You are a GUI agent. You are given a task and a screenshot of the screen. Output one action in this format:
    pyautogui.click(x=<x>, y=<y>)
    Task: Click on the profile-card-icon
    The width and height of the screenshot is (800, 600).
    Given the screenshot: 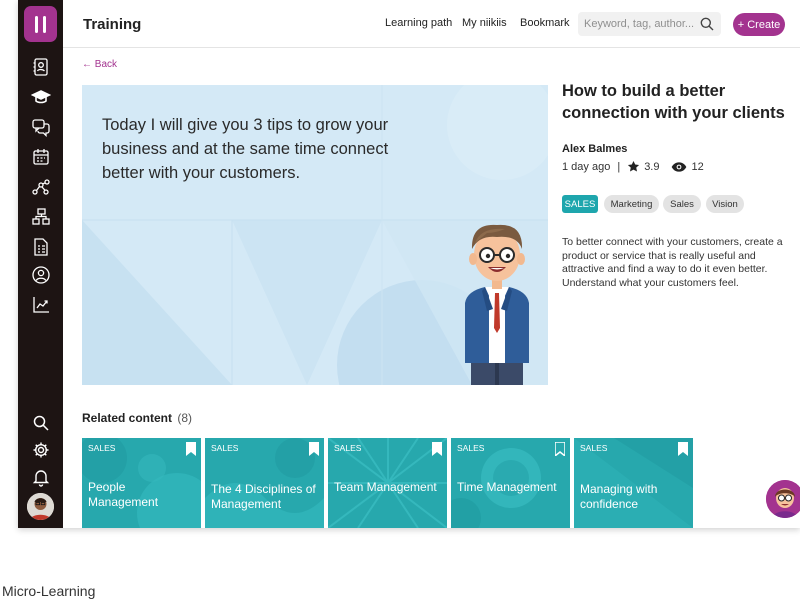 What is the action you would take?
    pyautogui.click(x=40, y=66)
    